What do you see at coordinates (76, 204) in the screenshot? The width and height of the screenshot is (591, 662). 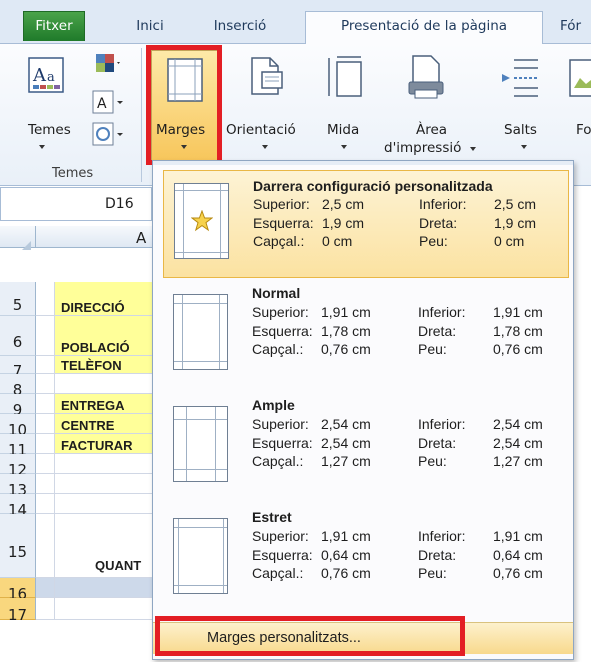 I see `name-box: D16` at bounding box center [76, 204].